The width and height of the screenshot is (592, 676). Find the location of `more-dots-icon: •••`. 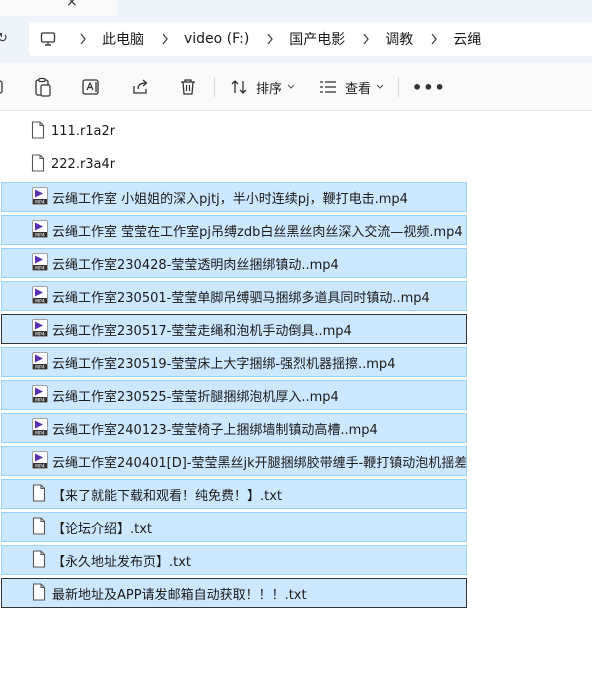

more-dots-icon: ••• is located at coordinates (429, 87).